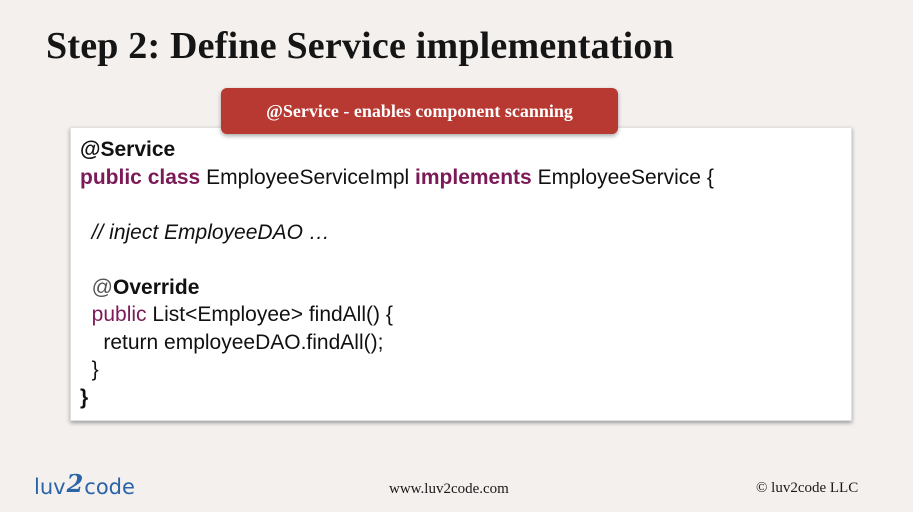 The image size is (913, 512). I want to click on service-callout-badge: @Service - enables component scanning, so click(419, 111).